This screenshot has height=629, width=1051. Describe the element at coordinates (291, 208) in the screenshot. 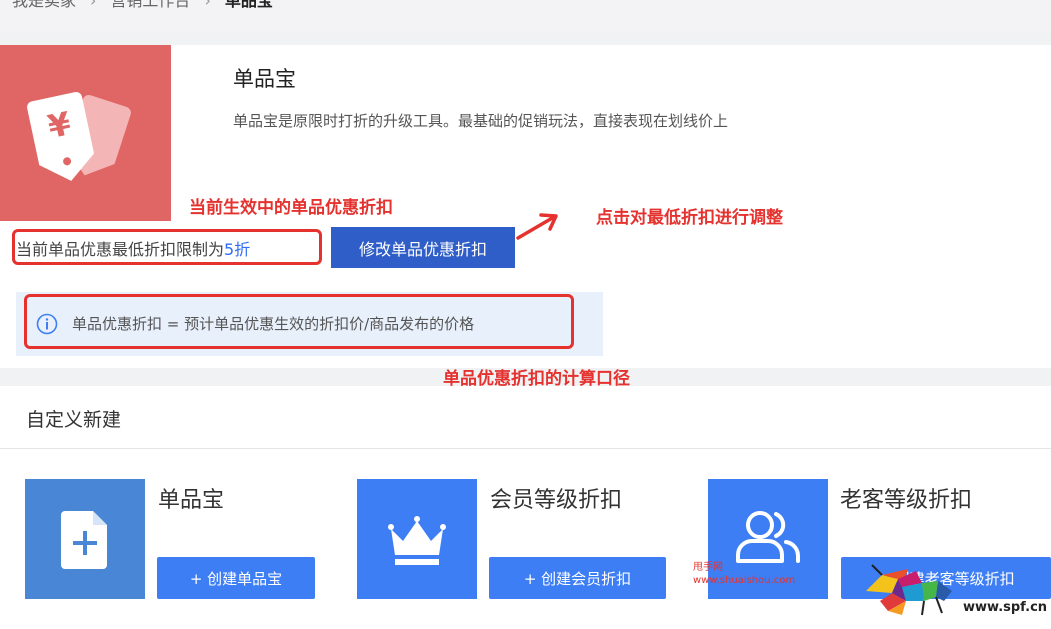

I see `annotation-current-discount: 当前生效中的单品优惠折扣` at that location.